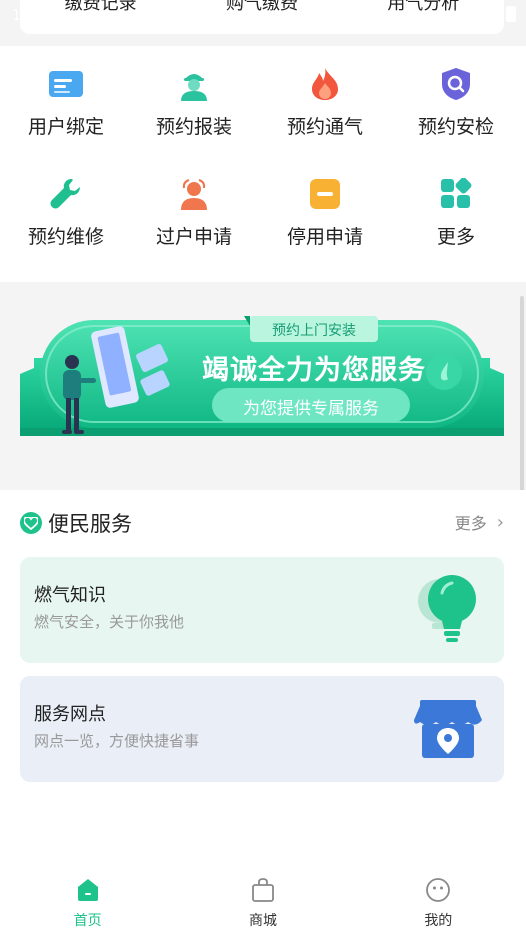 The width and height of the screenshot is (526, 936). I want to click on lightbulb-icon, so click(447, 608).